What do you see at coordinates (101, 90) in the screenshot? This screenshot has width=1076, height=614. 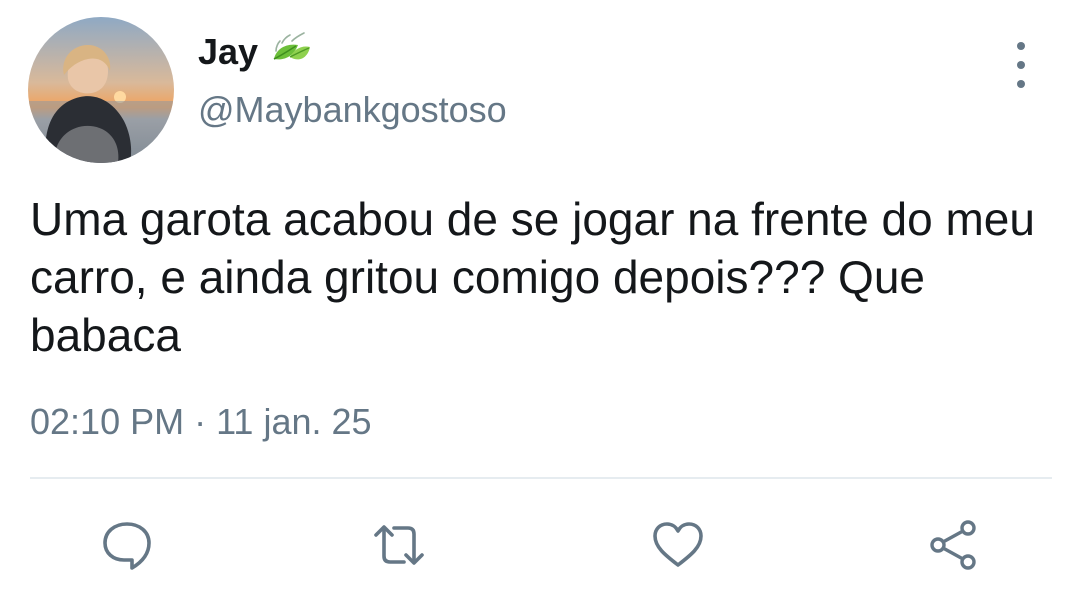 I see `avatar` at bounding box center [101, 90].